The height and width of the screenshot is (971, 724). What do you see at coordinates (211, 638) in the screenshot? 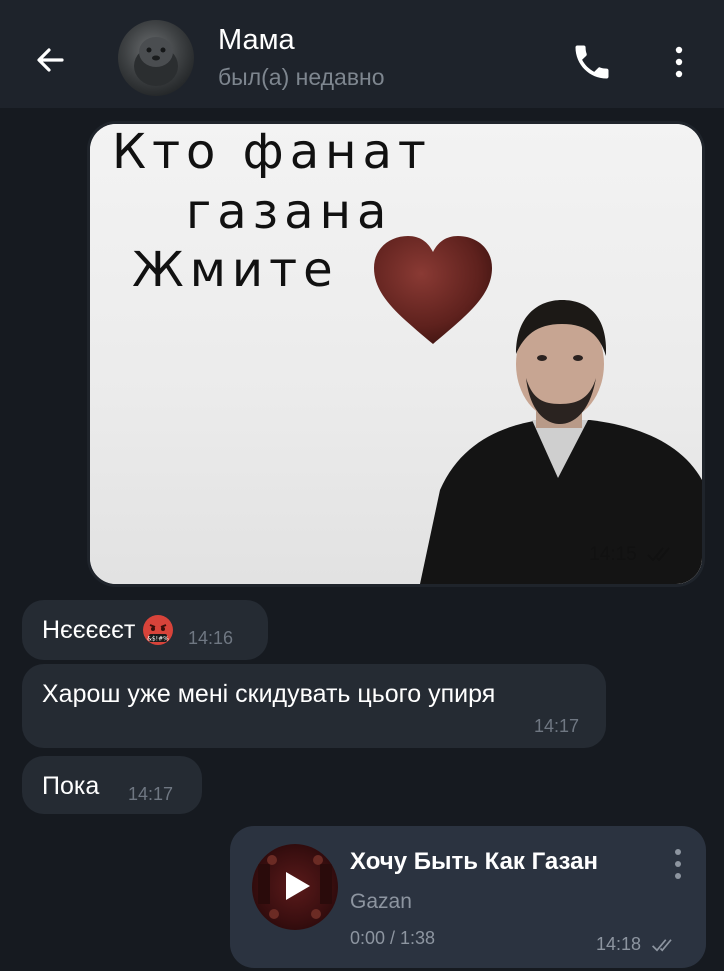
I see `message-time: 14:16` at bounding box center [211, 638].